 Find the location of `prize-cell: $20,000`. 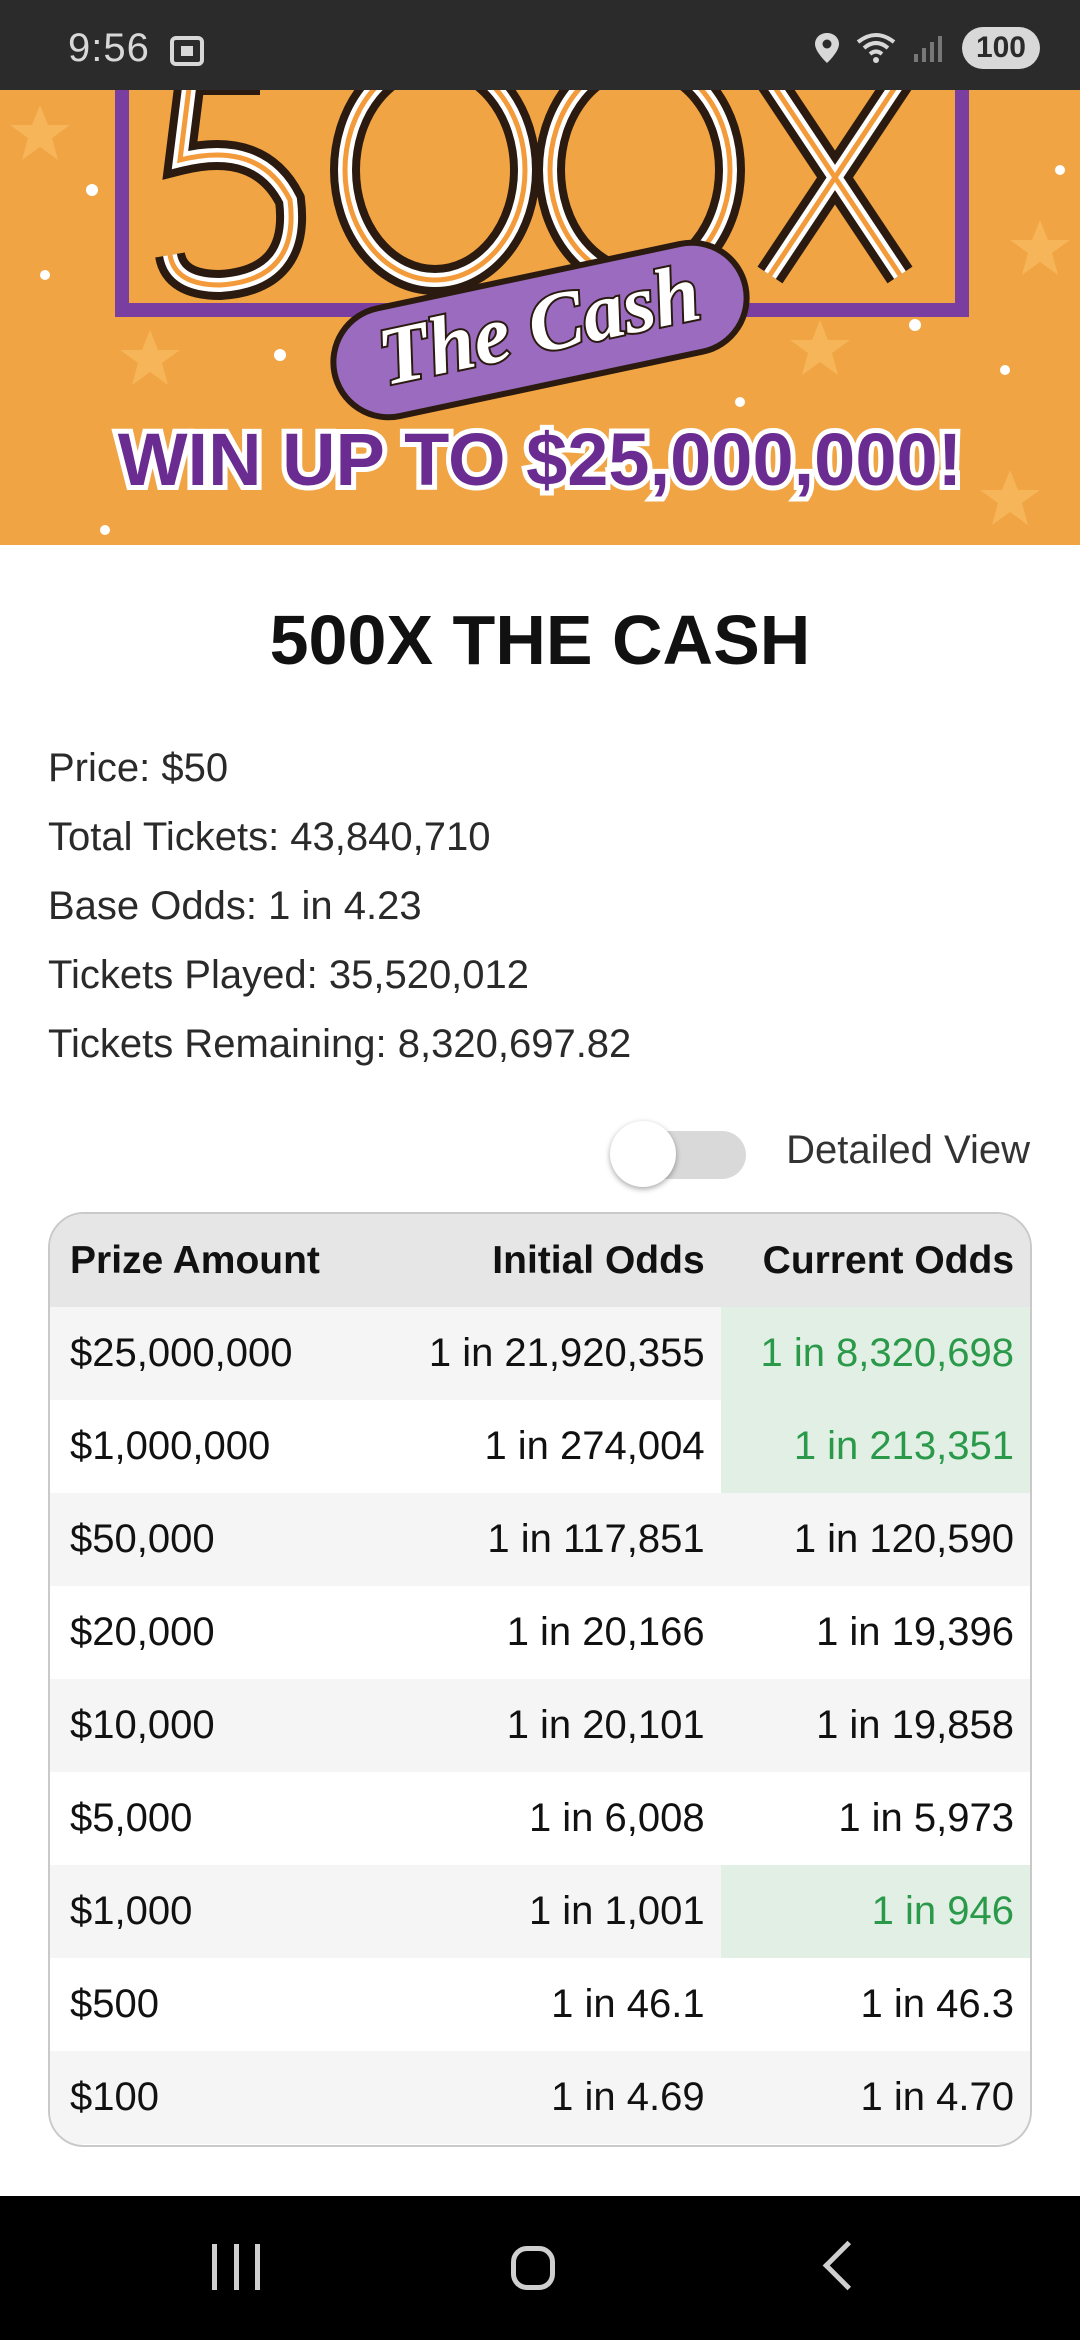

prize-cell: $20,000 is located at coordinates (142, 1632).